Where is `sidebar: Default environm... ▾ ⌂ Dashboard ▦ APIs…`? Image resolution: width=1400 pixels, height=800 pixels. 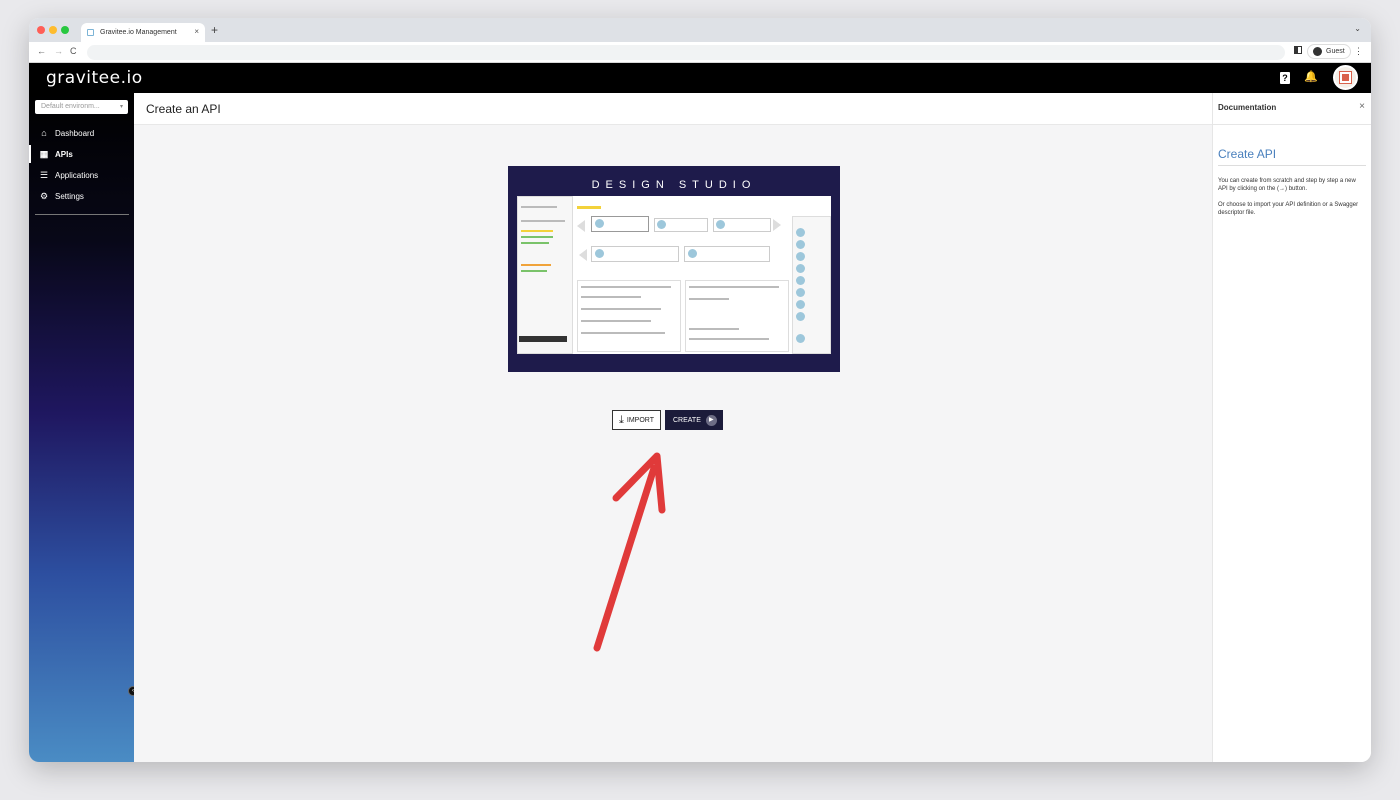
sidebar: Default environm... ▾ ⌂ Dashboard ▦ APIs… is located at coordinates (83, 427).